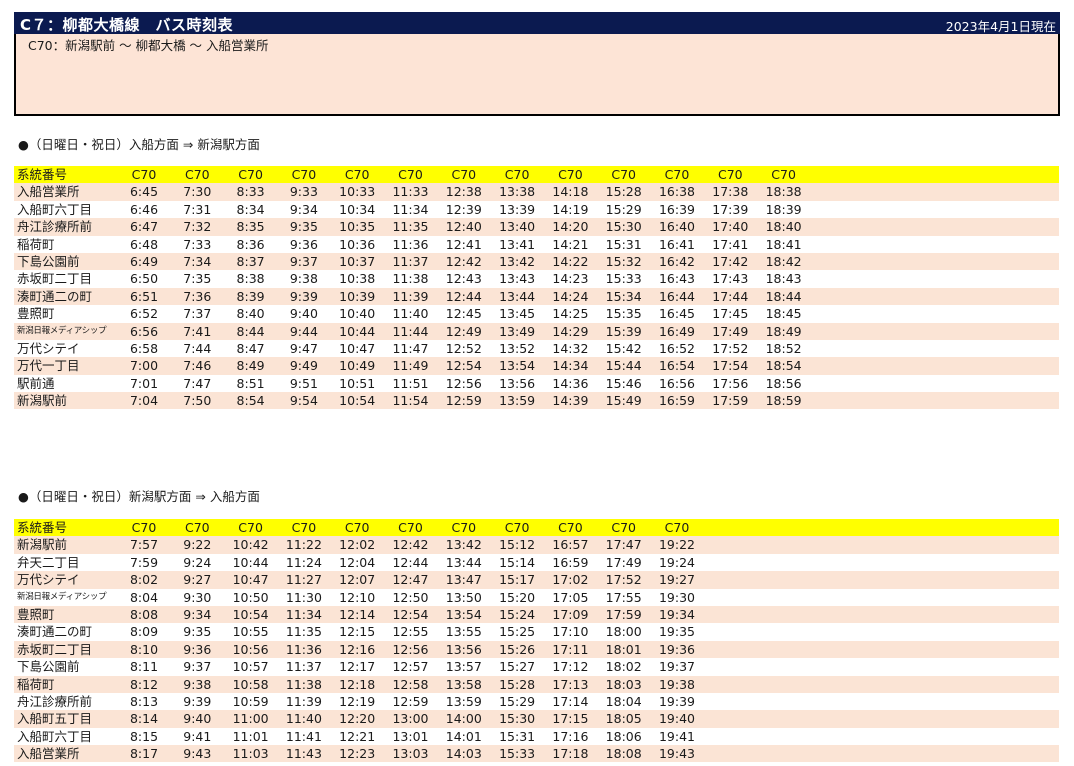  Describe the element at coordinates (517, 279) in the screenshot. I see `departure-time: 13:43` at that location.